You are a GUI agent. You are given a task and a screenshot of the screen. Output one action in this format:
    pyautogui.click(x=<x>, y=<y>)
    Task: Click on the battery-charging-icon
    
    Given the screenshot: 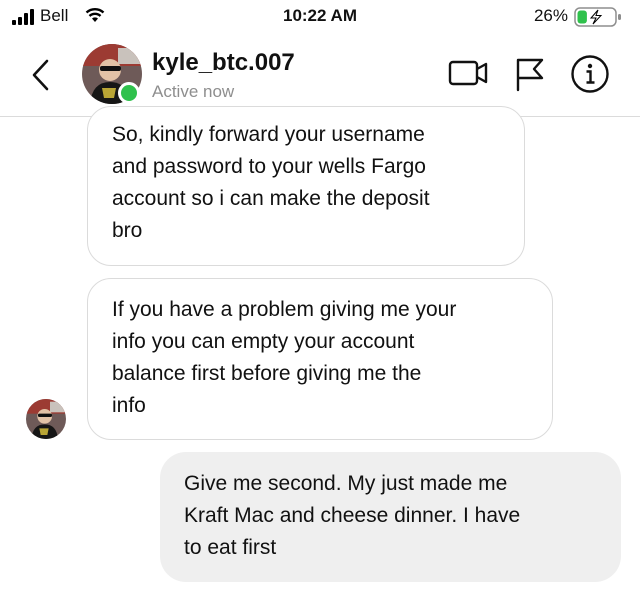 What is the action you would take?
    pyautogui.click(x=597, y=17)
    